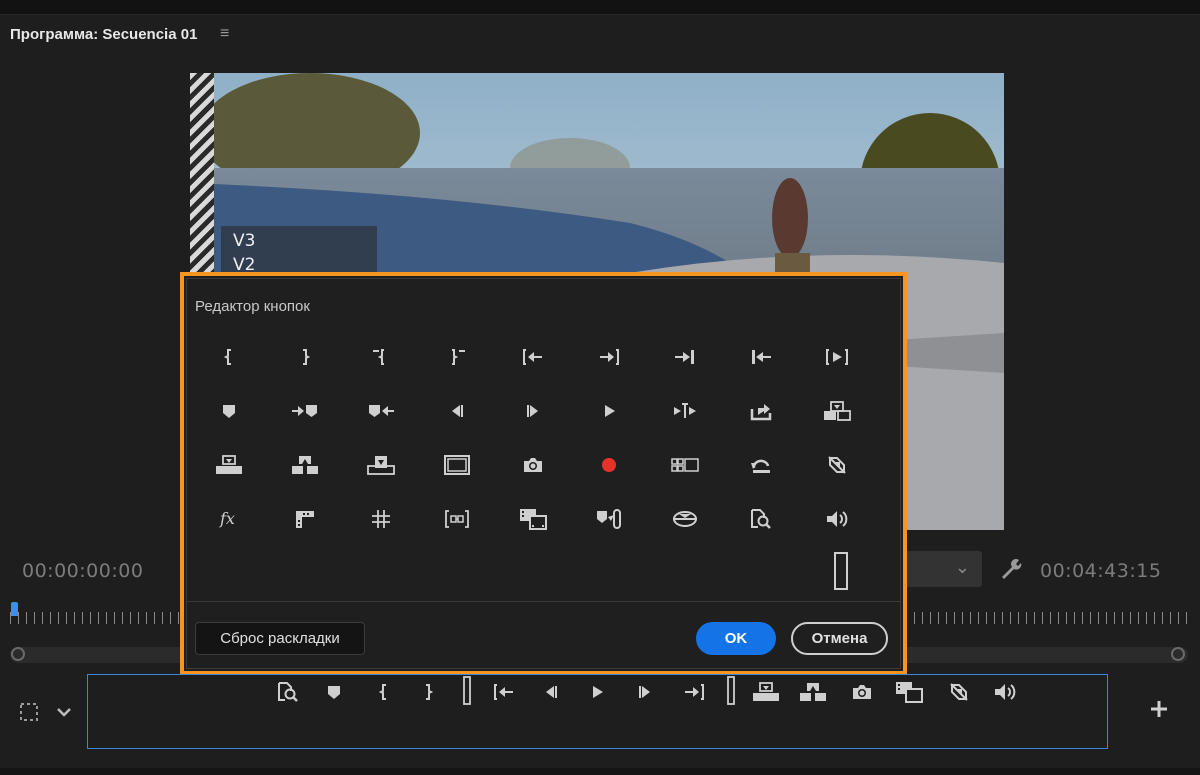 The width and height of the screenshot is (1200, 775). I want to click on overwrite-icon, so click(381, 465).